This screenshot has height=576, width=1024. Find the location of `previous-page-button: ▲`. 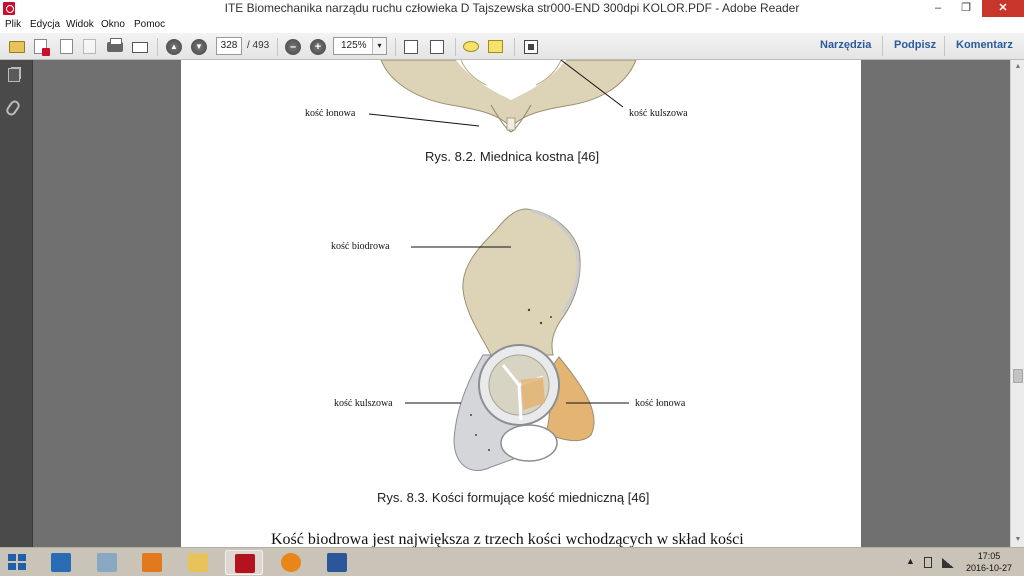

previous-page-button: ▲ is located at coordinates (174, 47).